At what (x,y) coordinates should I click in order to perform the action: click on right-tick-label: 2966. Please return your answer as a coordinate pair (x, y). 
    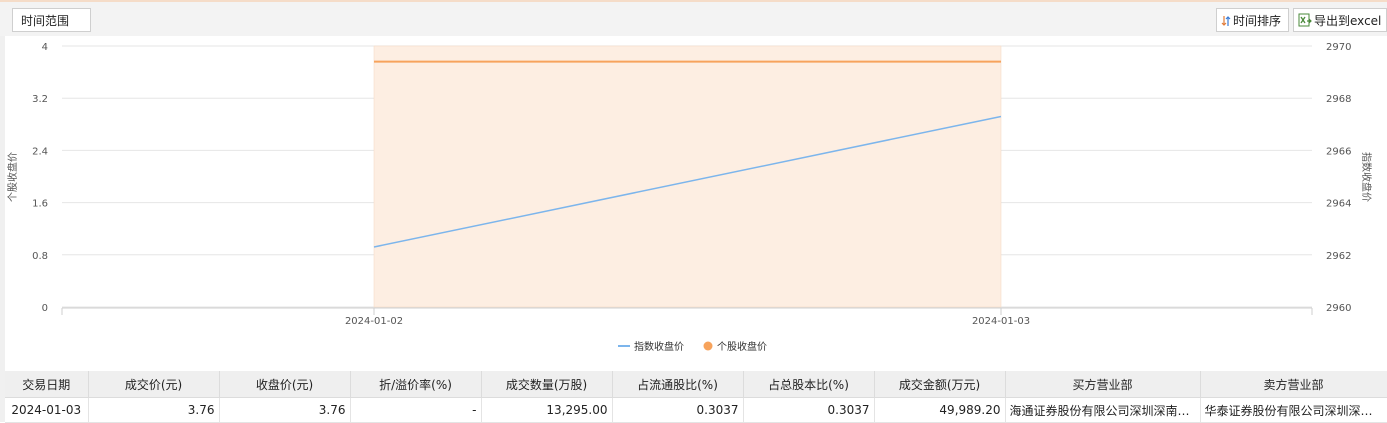
    Looking at the image, I should click on (1338, 151).